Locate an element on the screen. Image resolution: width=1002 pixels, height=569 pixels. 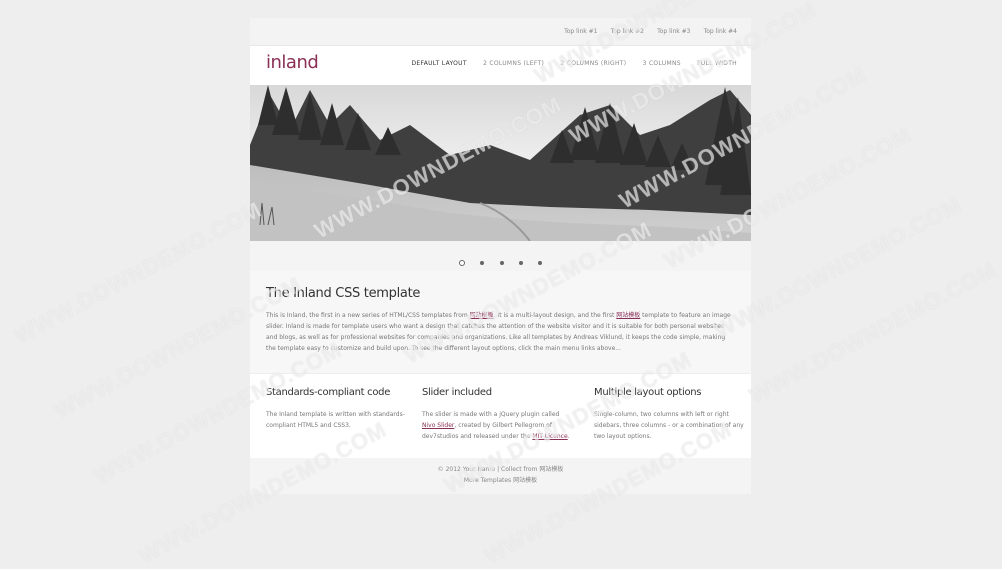
nav-3-columns: 3 COLUMNS is located at coordinates (662, 63).